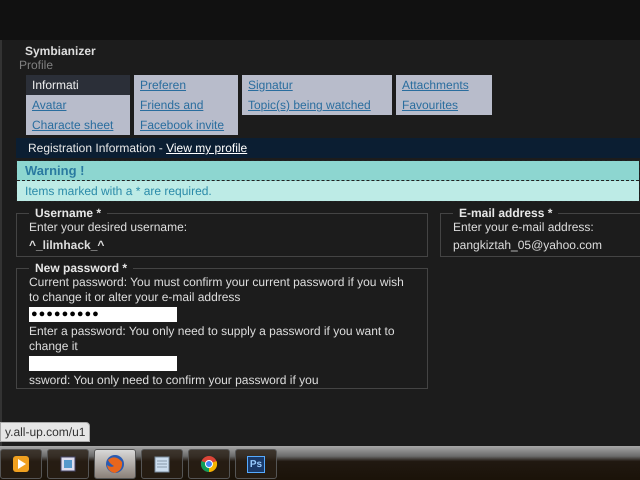 The width and height of the screenshot is (640, 480). What do you see at coordinates (186, 105) in the screenshot?
I see `profile-tab: Friends and` at bounding box center [186, 105].